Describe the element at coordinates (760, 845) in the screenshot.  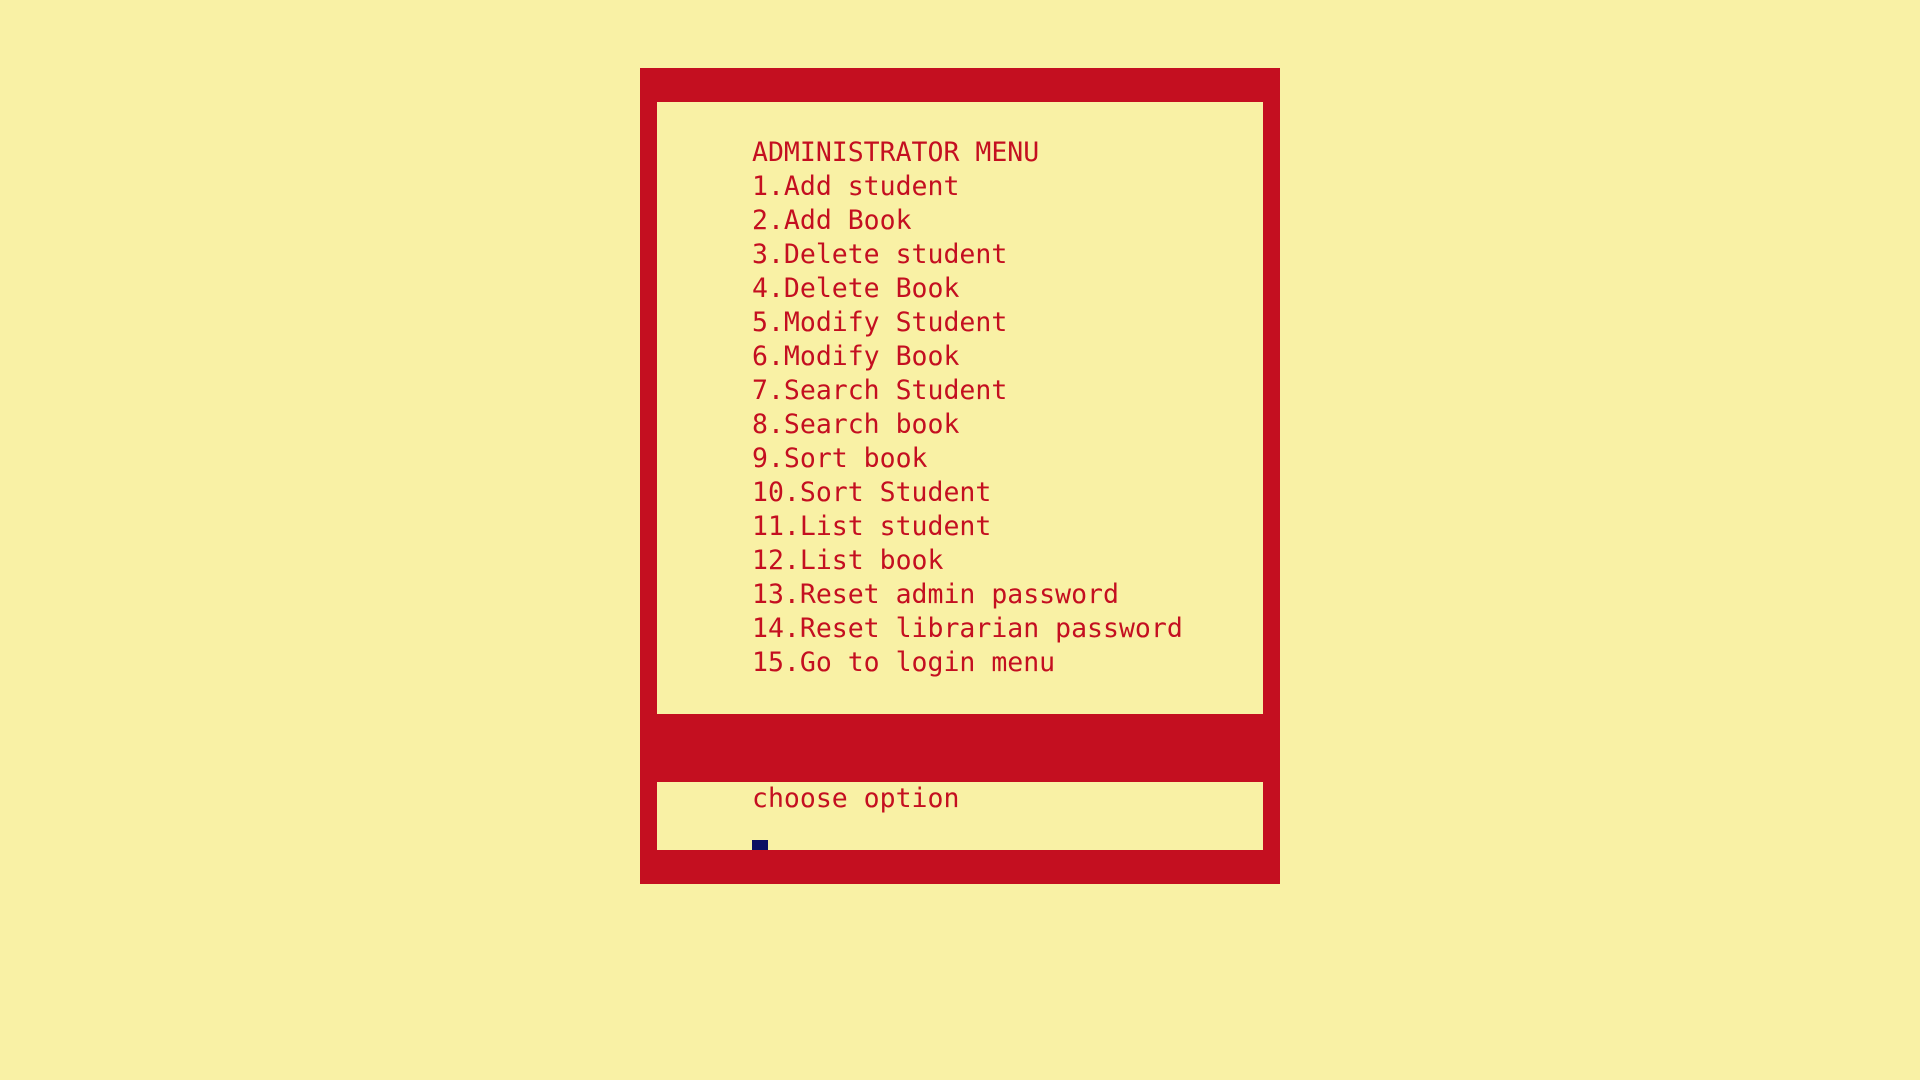
I see `text-cursor` at that location.